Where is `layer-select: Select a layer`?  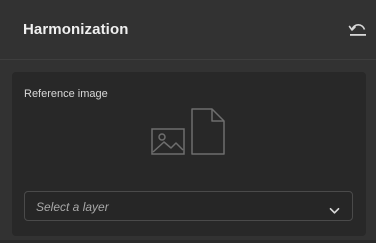
layer-select: Select a layer is located at coordinates (188, 206).